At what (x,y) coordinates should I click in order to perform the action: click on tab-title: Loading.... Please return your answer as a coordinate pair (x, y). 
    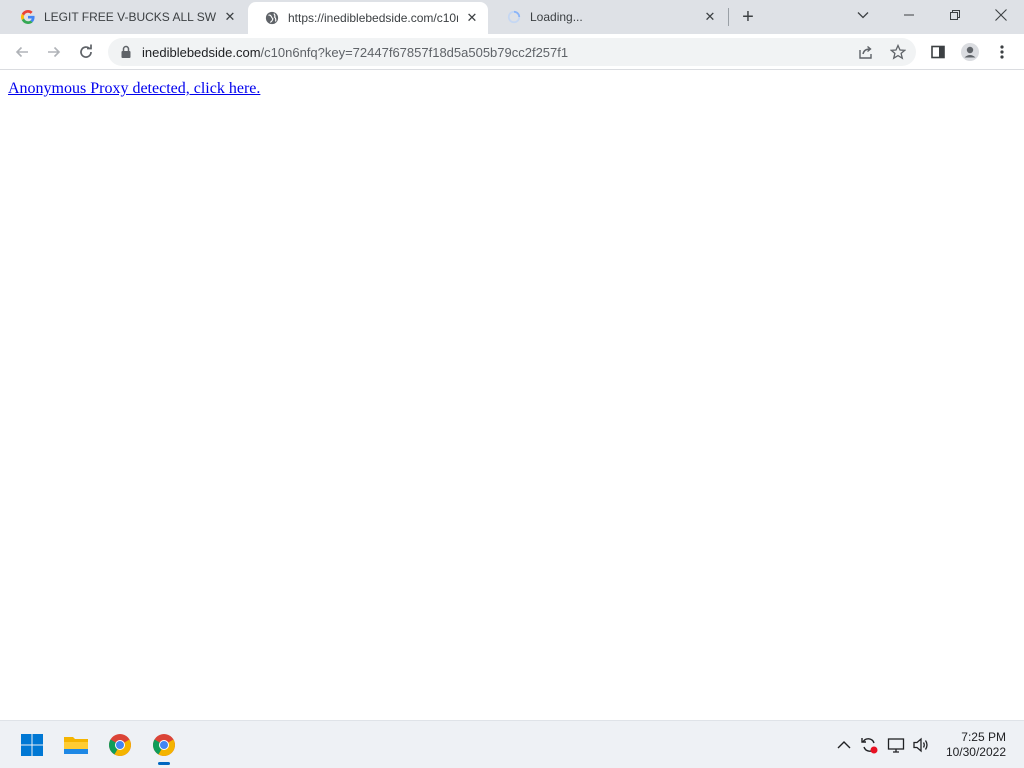
    Looking at the image, I should click on (556, 17).